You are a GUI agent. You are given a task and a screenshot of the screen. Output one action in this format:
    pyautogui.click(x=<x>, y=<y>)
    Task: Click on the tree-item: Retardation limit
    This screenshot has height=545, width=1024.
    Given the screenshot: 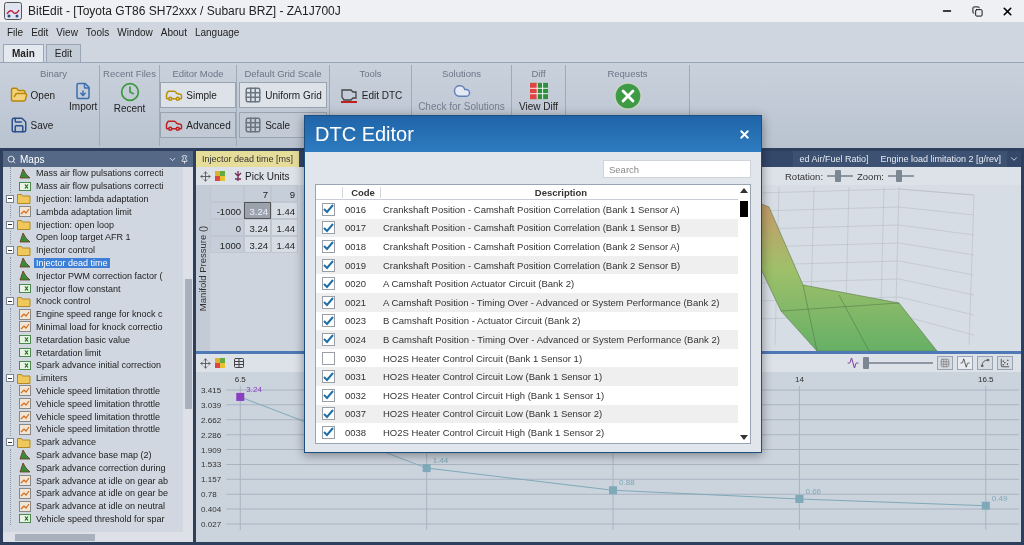 What is the action you would take?
    pyautogui.click(x=69, y=352)
    